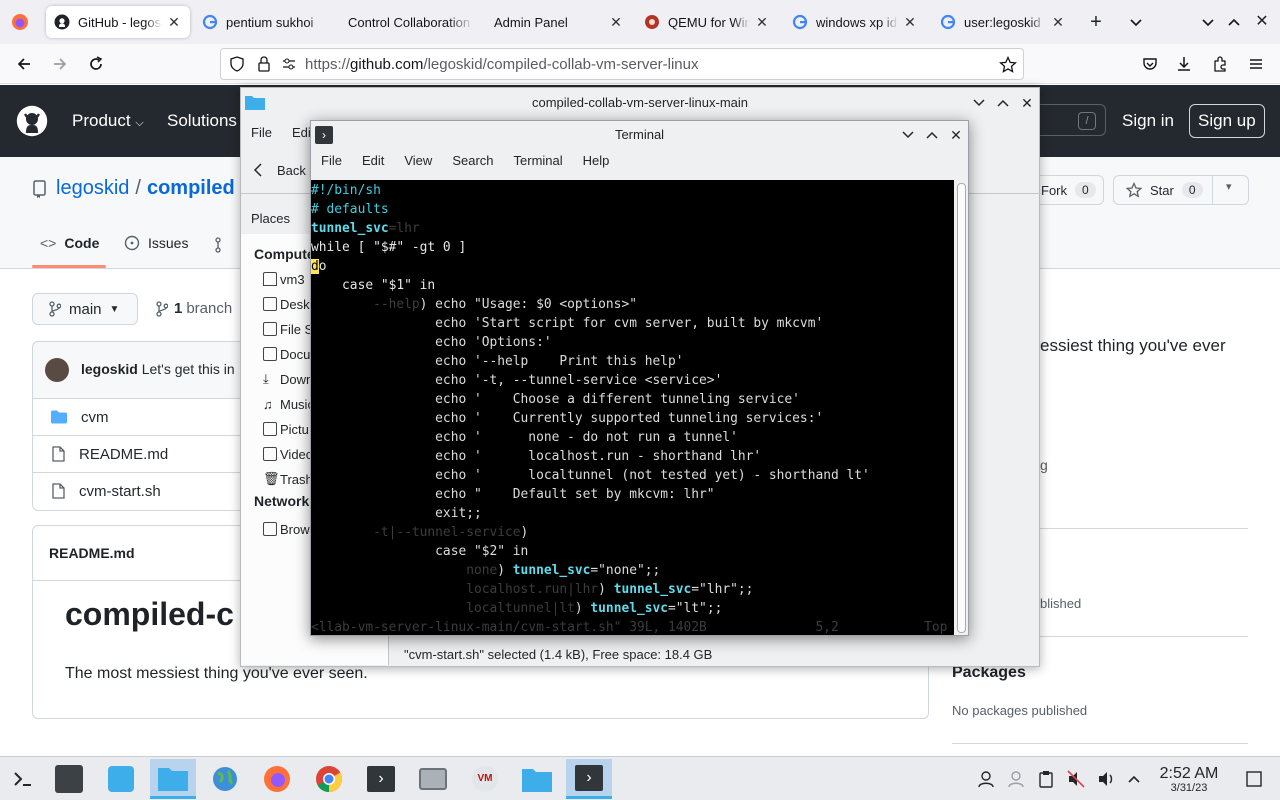 The width and height of the screenshot is (1280, 800). I want to click on sidebar-item-videos: Videc, so click(287, 454).